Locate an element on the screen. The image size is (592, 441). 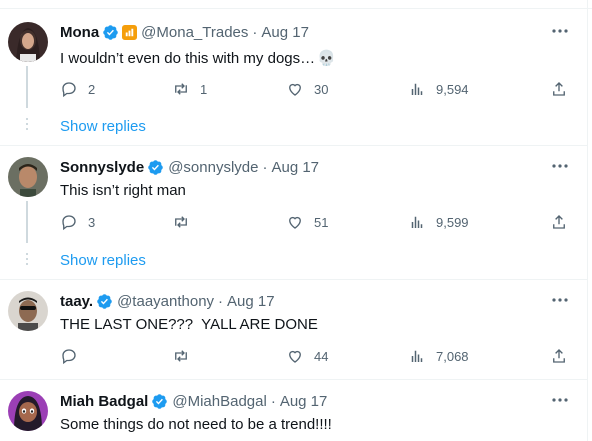
user-handle: @sonnyslyde is located at coordinates (213, 167).